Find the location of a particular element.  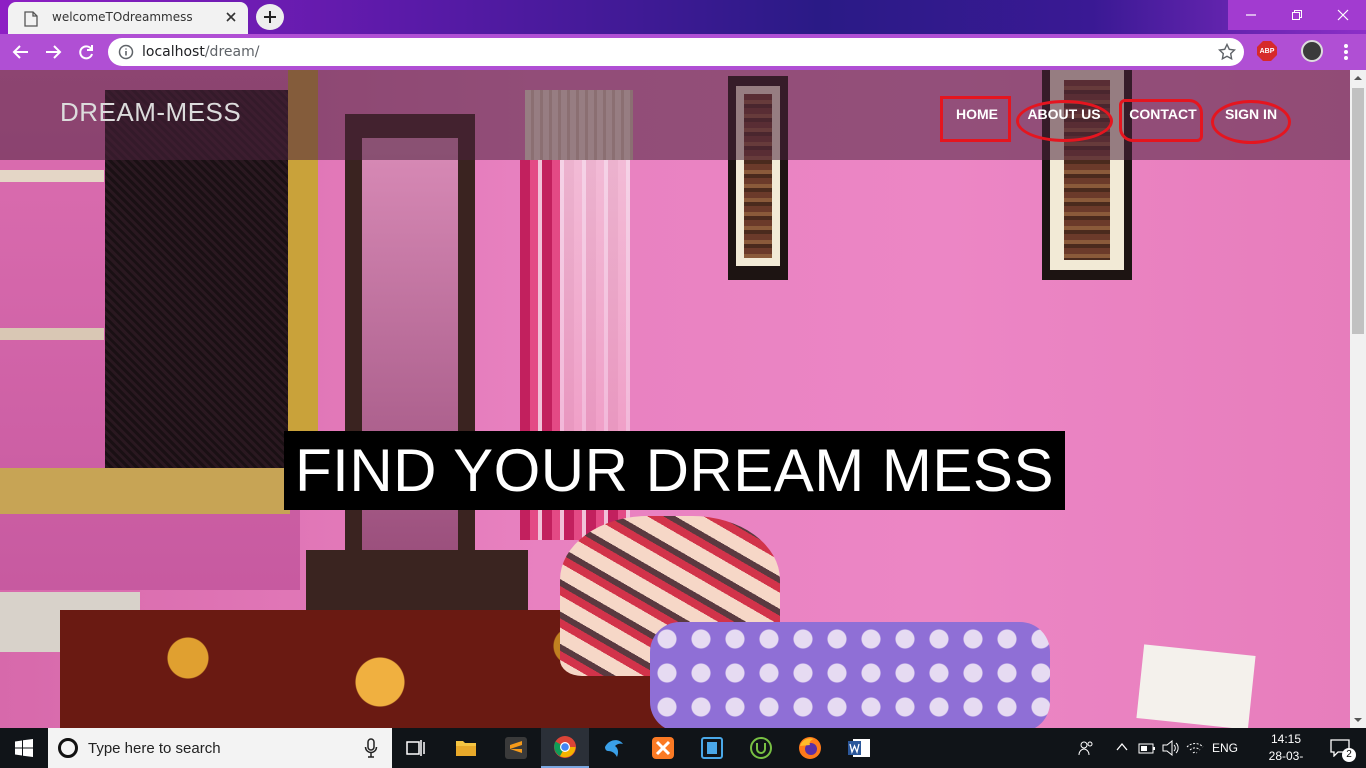

firefox-icon is located at coordinates (810, 748).